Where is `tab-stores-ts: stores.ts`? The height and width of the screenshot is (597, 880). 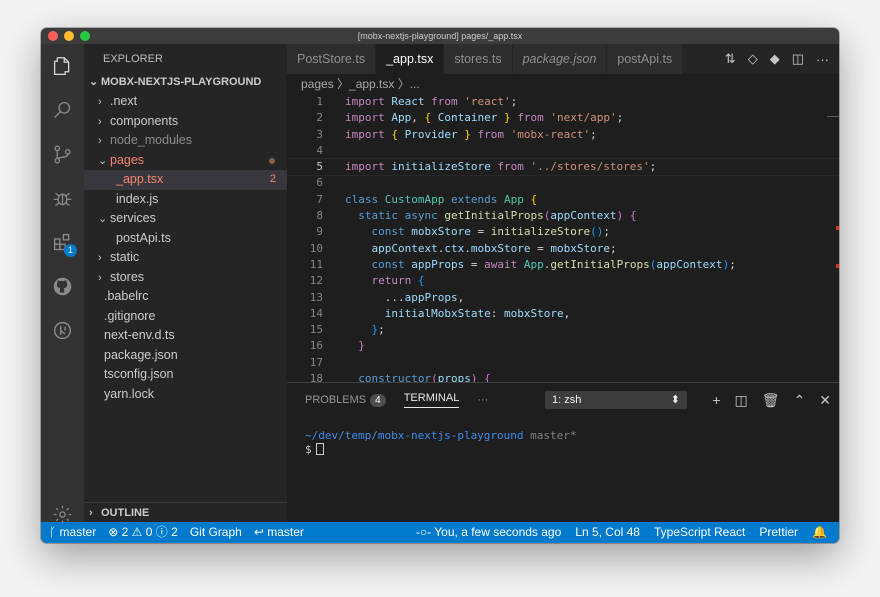
tab-stores-ts: stores.ts is located at coordinates (478, 59).